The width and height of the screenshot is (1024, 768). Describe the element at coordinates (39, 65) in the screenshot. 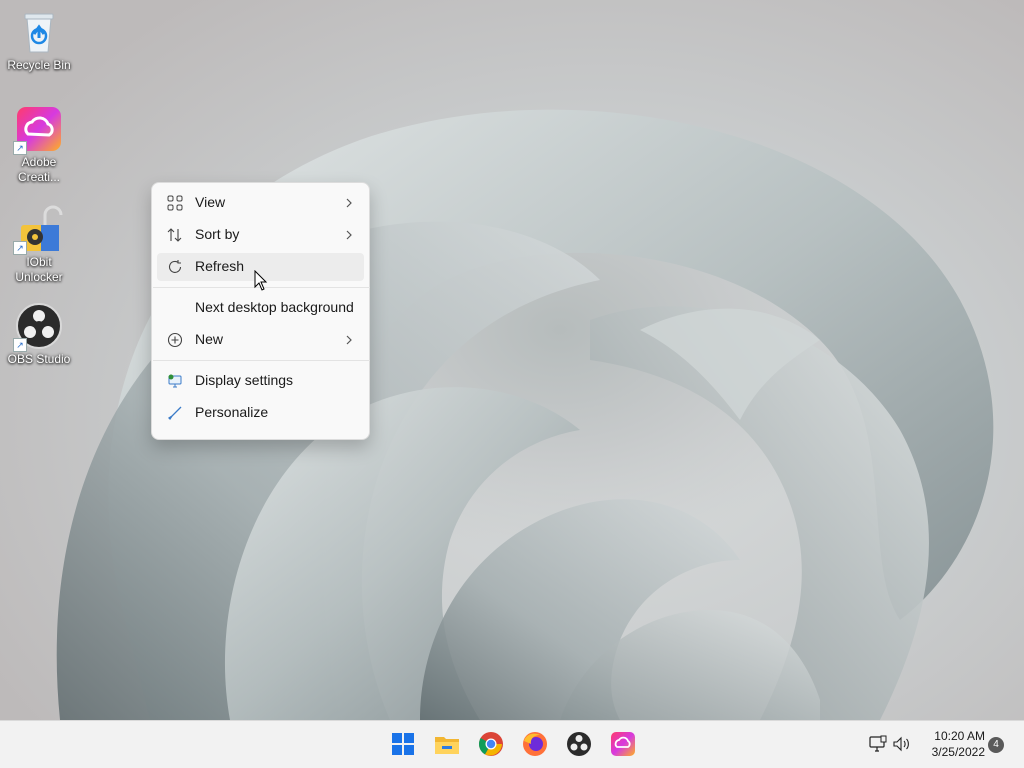

I see `desktop-icon-label: Recycle Bin` at that location.